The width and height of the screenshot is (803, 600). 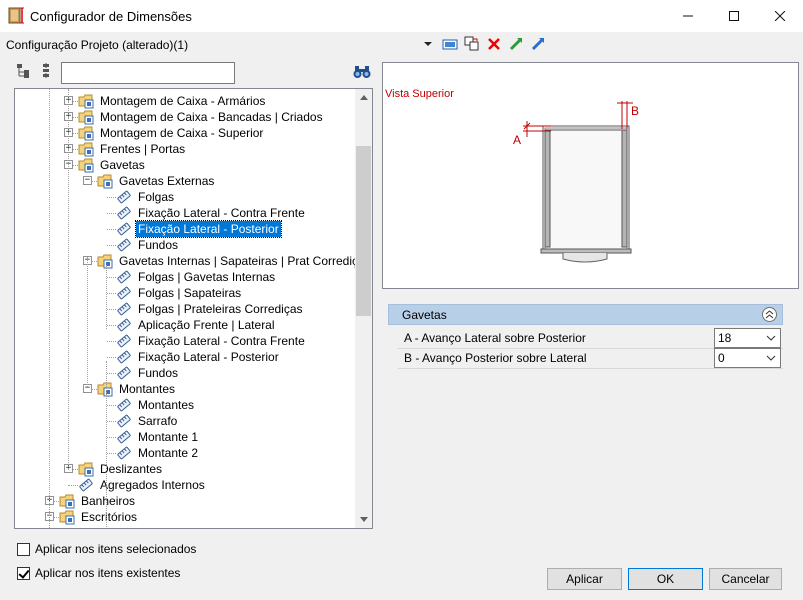 I want to click on tree-item: − Escritórios, so click(x=185, y=517).